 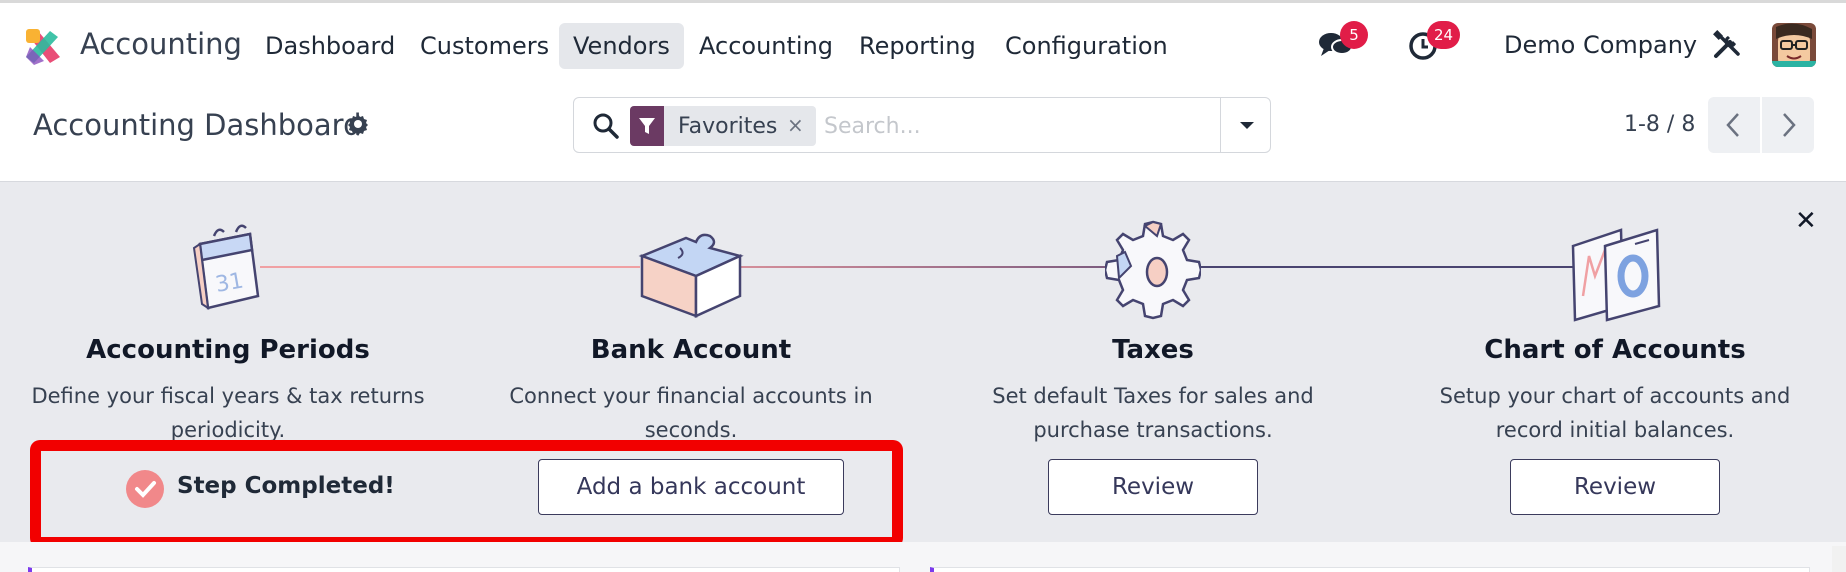 What do you see at coordinates (1616, 275) in the screenshot?
I see `chart-cards-icon` at bounding box center [1616, 275].